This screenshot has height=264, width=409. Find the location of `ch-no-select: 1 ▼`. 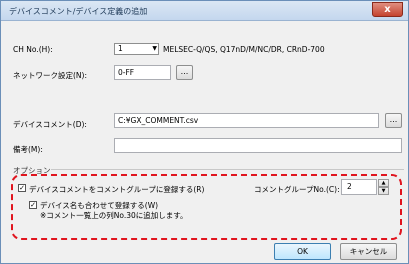

ch-no-select: 1 ▼ is located at coordinates (136, 49).